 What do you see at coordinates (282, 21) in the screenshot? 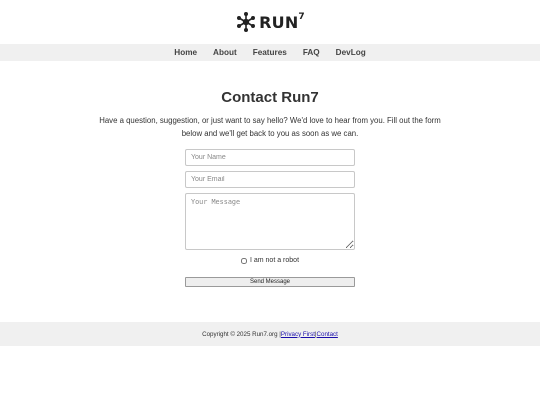
I see `brand-name: RUN7` at bounding box center [282, 21].